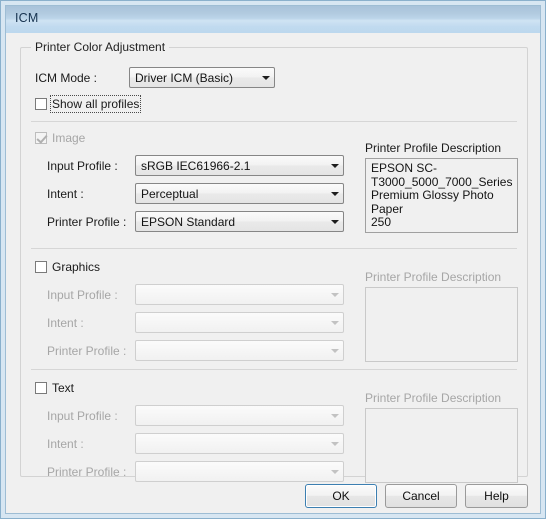  What do you see at coordinates (239, 322) in the screenshot?
I see `graphics-intent-dropdown` at bounding box center [239, 322].